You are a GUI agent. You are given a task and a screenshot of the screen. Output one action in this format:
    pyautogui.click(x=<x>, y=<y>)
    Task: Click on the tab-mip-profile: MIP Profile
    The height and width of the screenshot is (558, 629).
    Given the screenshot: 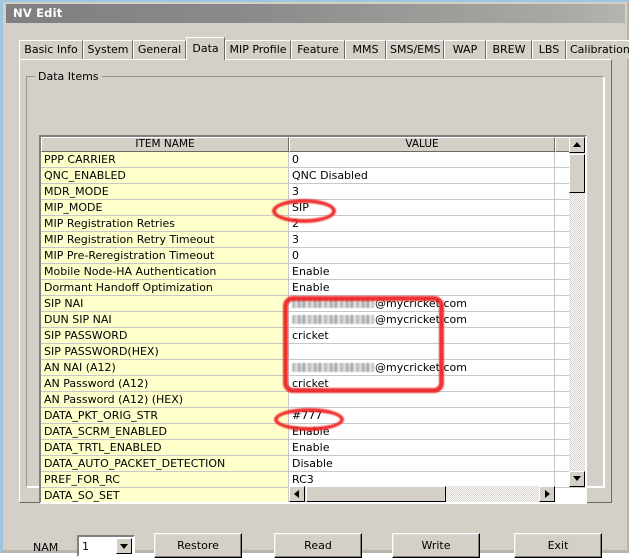 What is the action you would take?
    pyautogui.click(x=258, y=49)
    